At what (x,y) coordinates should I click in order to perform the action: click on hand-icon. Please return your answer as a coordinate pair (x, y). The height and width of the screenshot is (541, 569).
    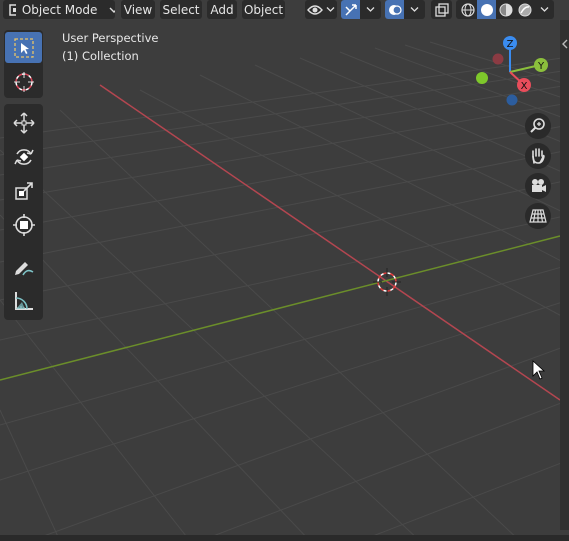
    Looking at the image, I should click on (538, 156).